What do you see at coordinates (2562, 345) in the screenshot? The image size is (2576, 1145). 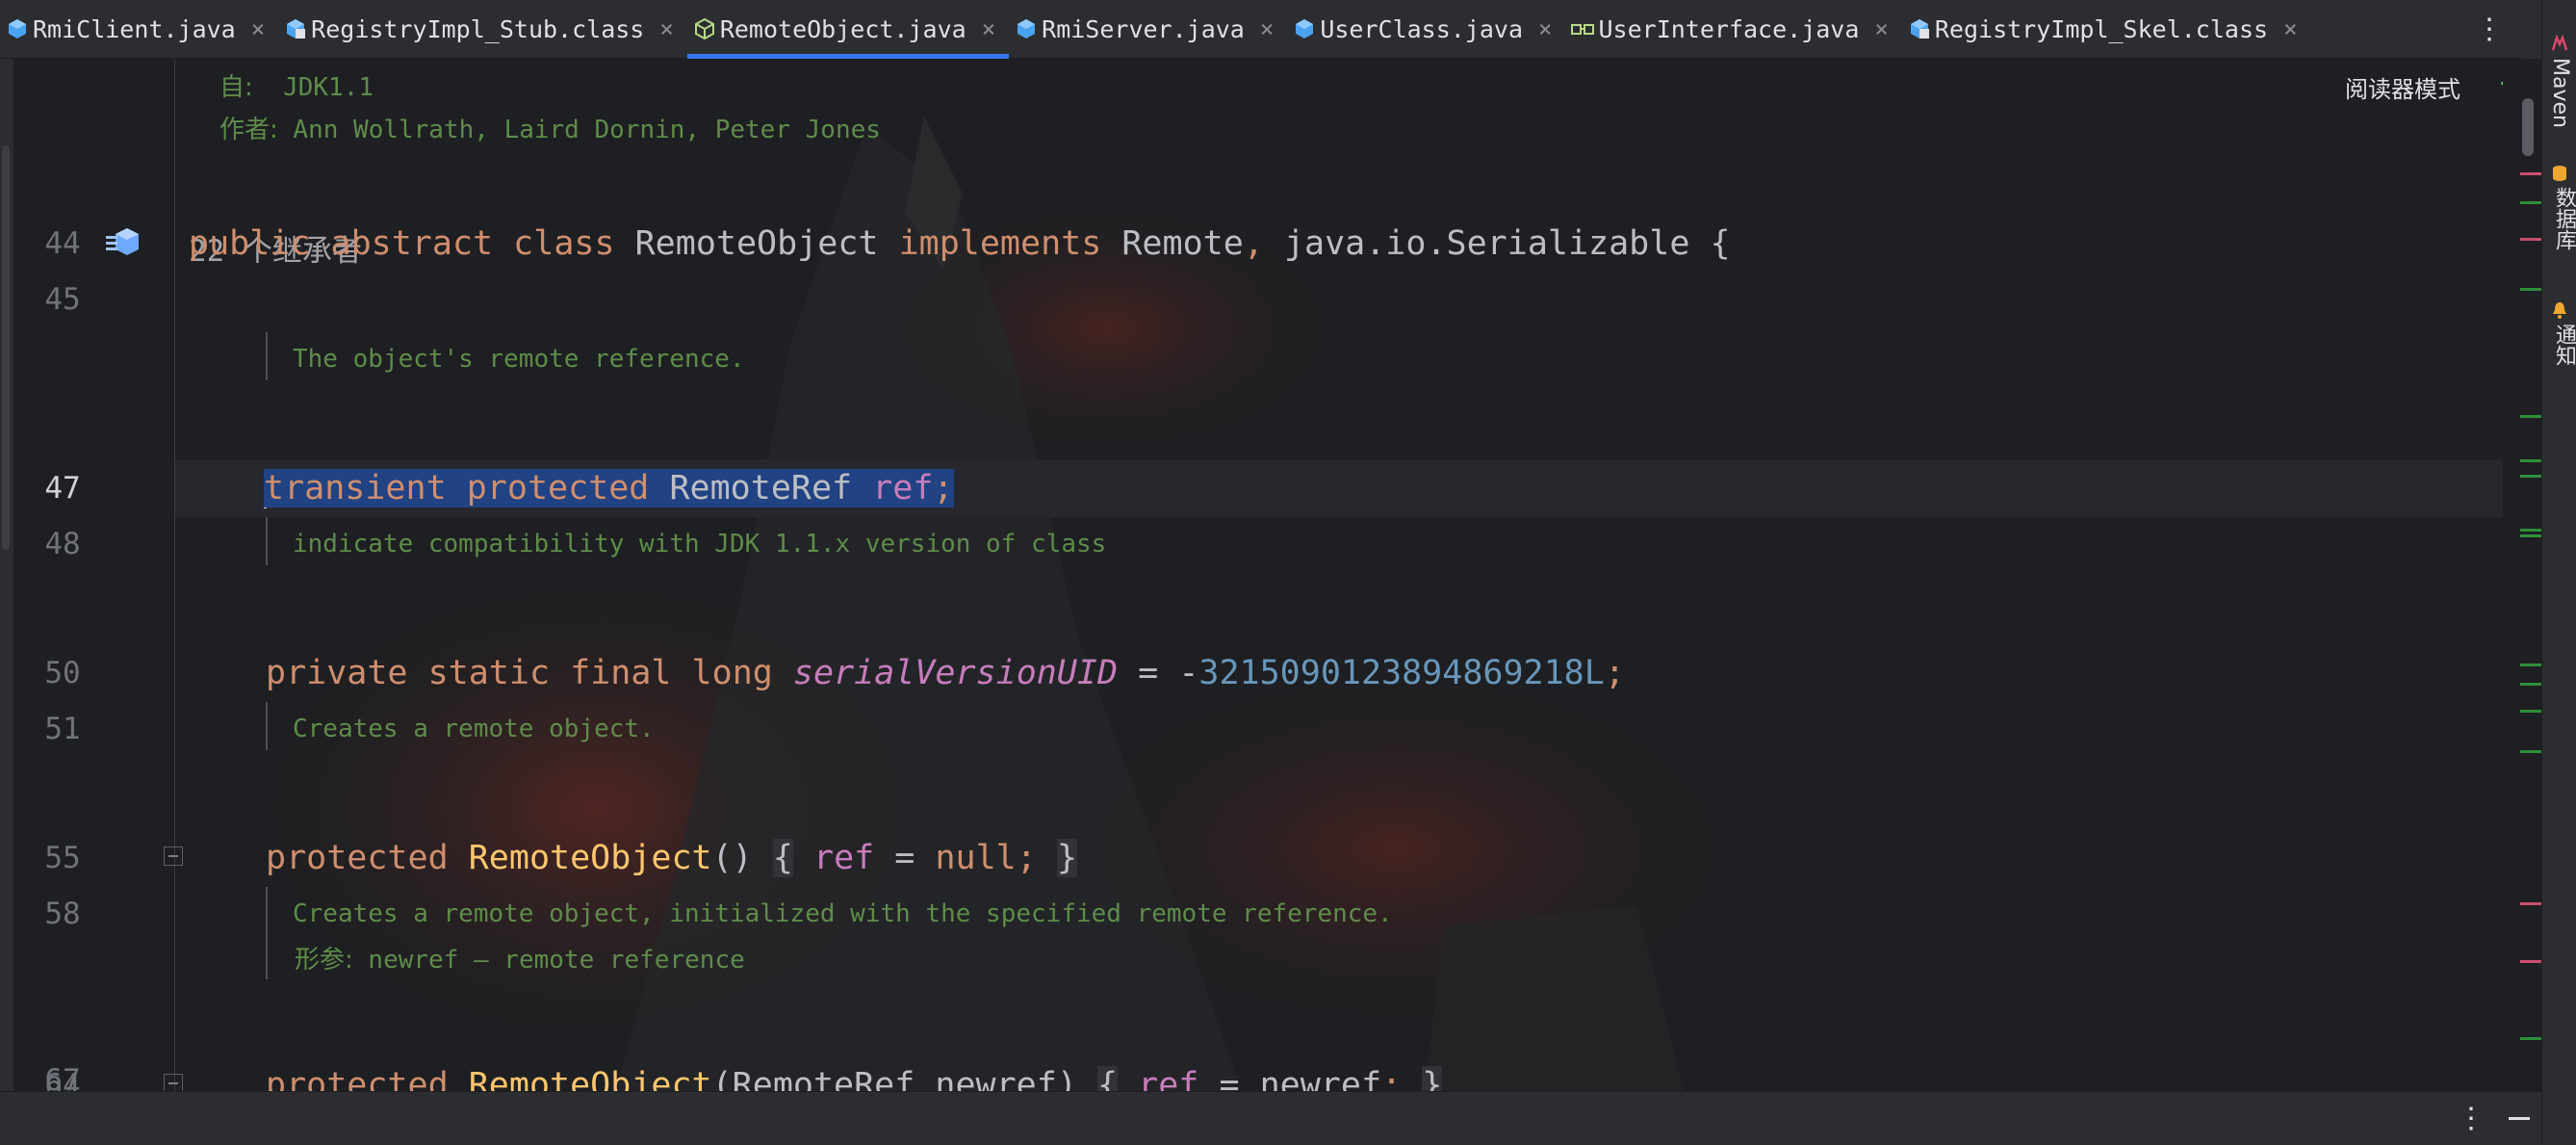 I see `notifications-tool-button: 通知` at bounding box center [2562, 345].